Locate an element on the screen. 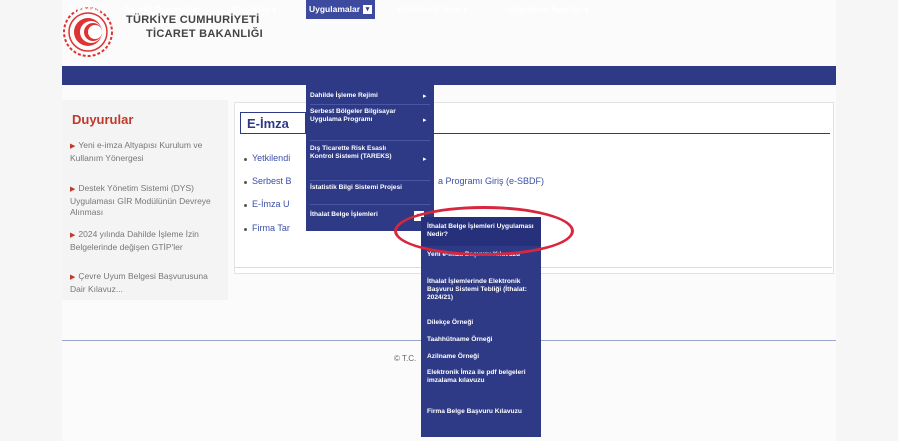 The height and width of the screenshot is (441, 898). e-signature-tab: E-İmza is located at coordinates (273, 123).